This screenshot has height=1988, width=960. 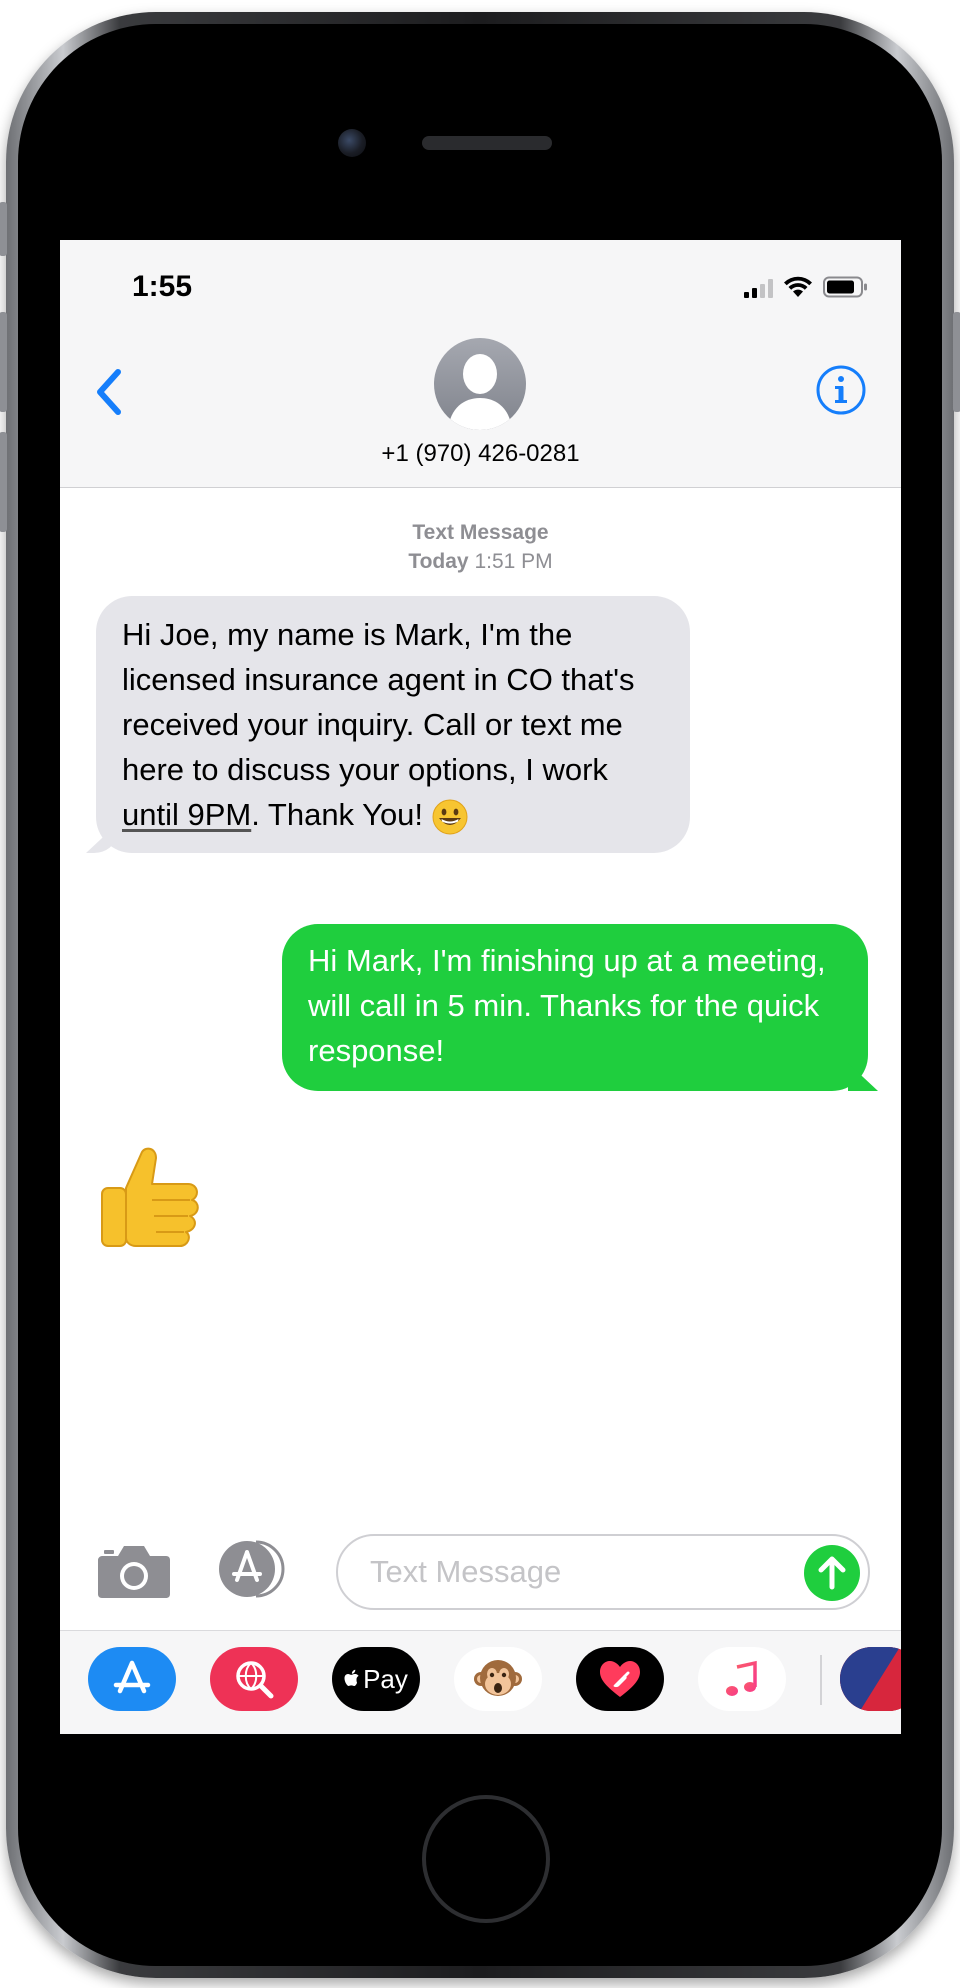 I want to click on message-input-field, so click(x=603, y=1572).